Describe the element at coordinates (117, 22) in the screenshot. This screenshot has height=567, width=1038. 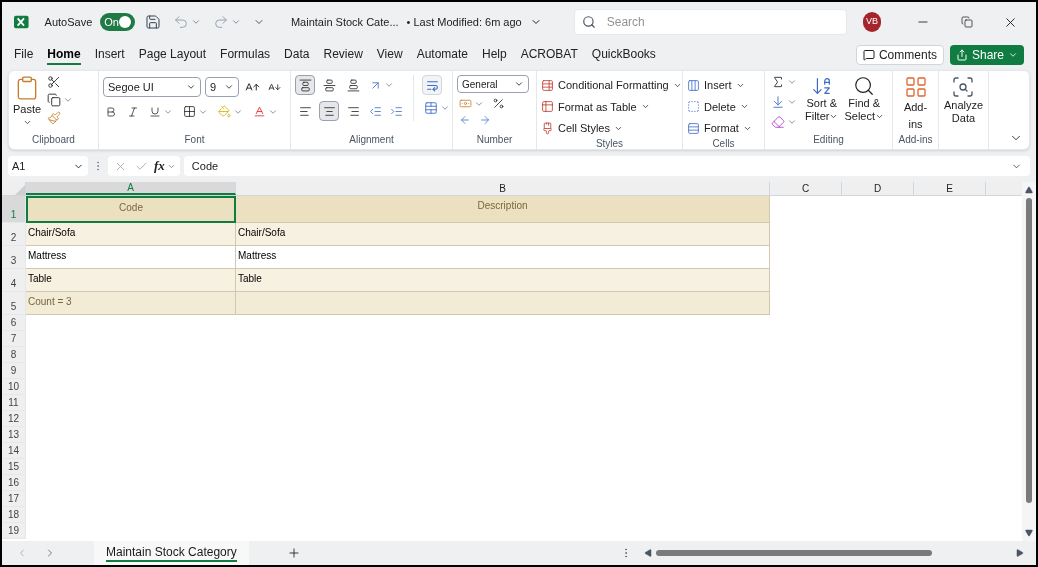
I see `autosave-toggle: On` at that location.